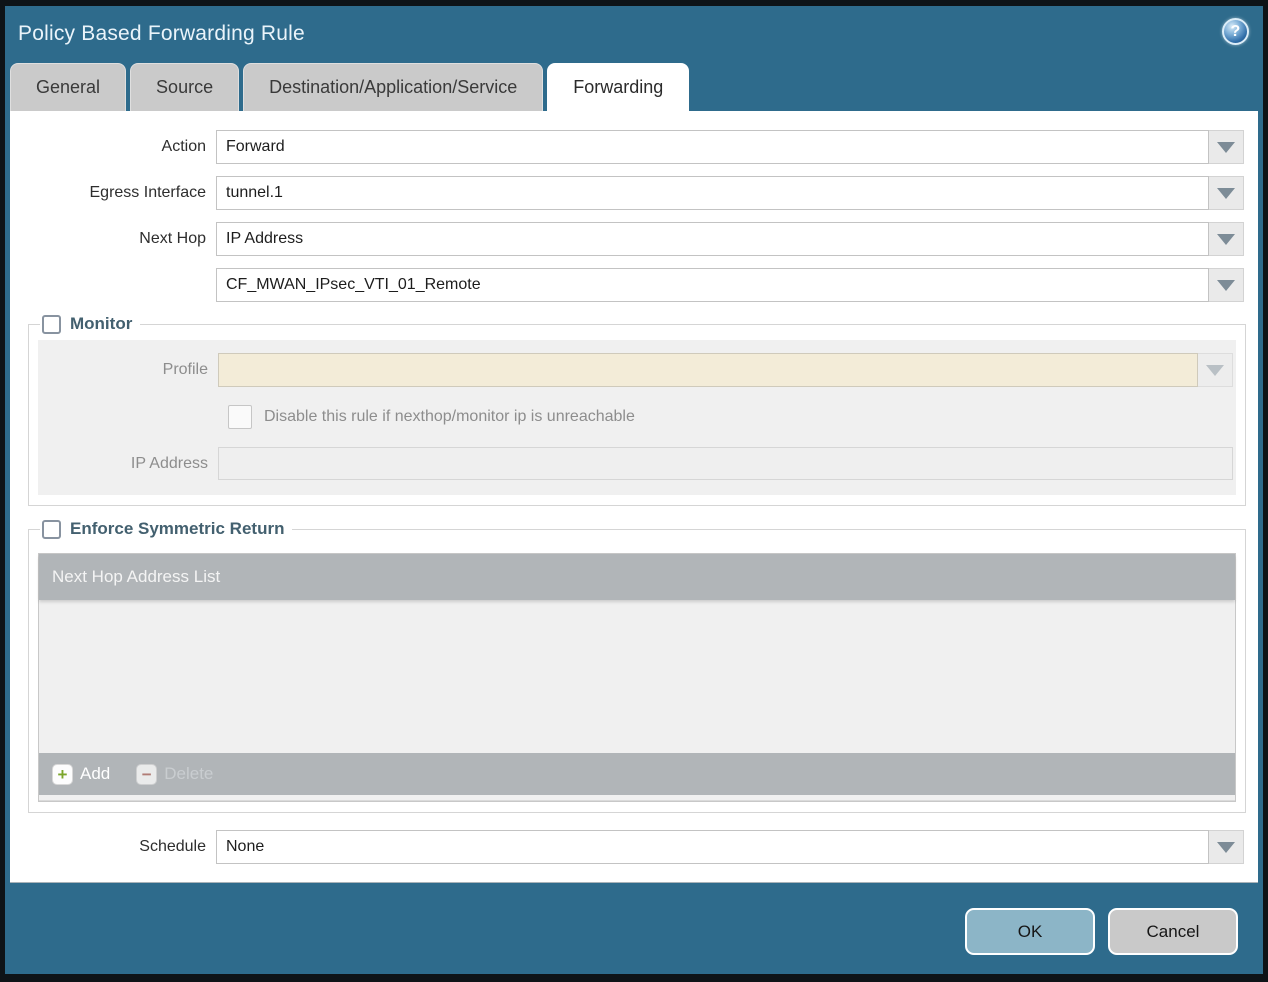 The image size is (1268, 982). I want to click on next-hop-address-list-body, so click(637, 676).